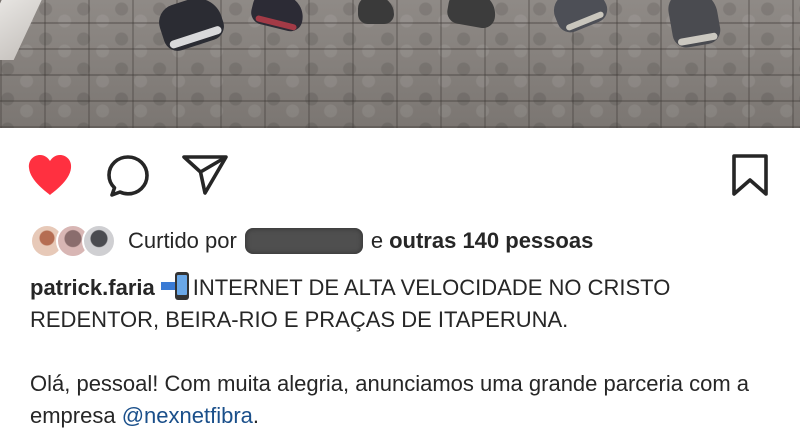 This screenshot has width=800, height=445. I want to click on comment-button, so click(128, 176).